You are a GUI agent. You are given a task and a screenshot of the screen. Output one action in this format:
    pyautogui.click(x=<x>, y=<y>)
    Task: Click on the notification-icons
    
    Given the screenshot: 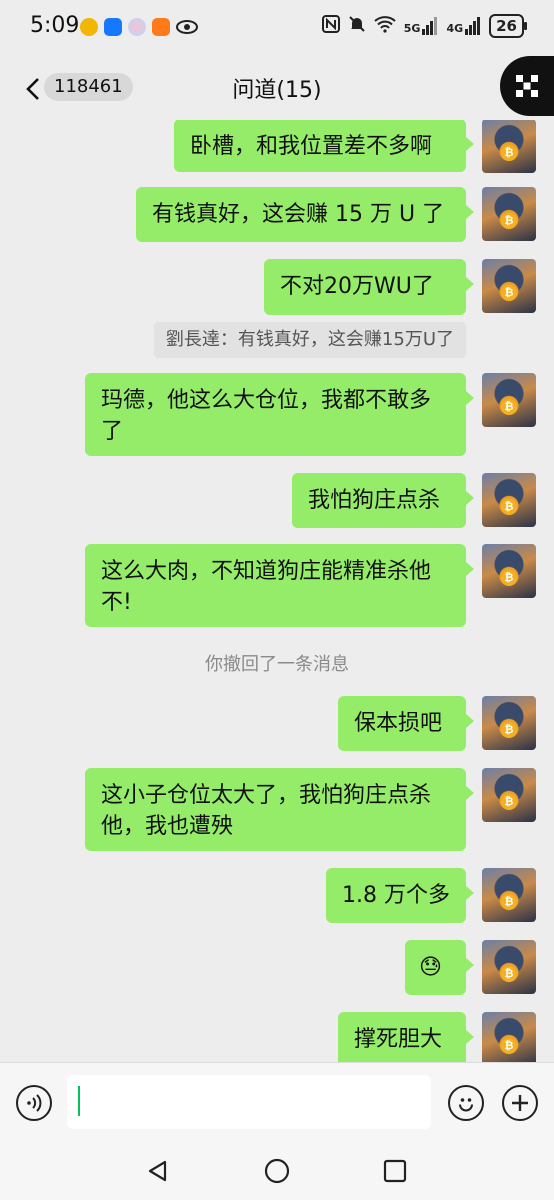 What is the action you would take?
    pyautogui.click(x=139, y=27)
    